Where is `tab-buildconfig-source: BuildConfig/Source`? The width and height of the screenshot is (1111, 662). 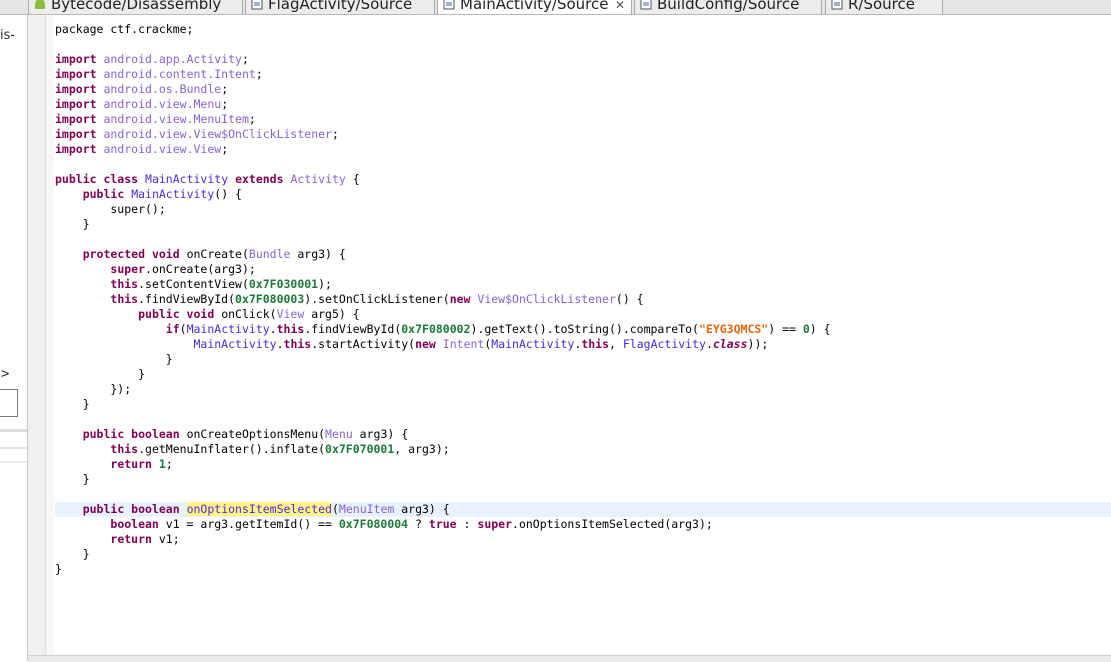 tab-buildconfig-source: BuildConfig/Source is located at coordinates (728, 7).